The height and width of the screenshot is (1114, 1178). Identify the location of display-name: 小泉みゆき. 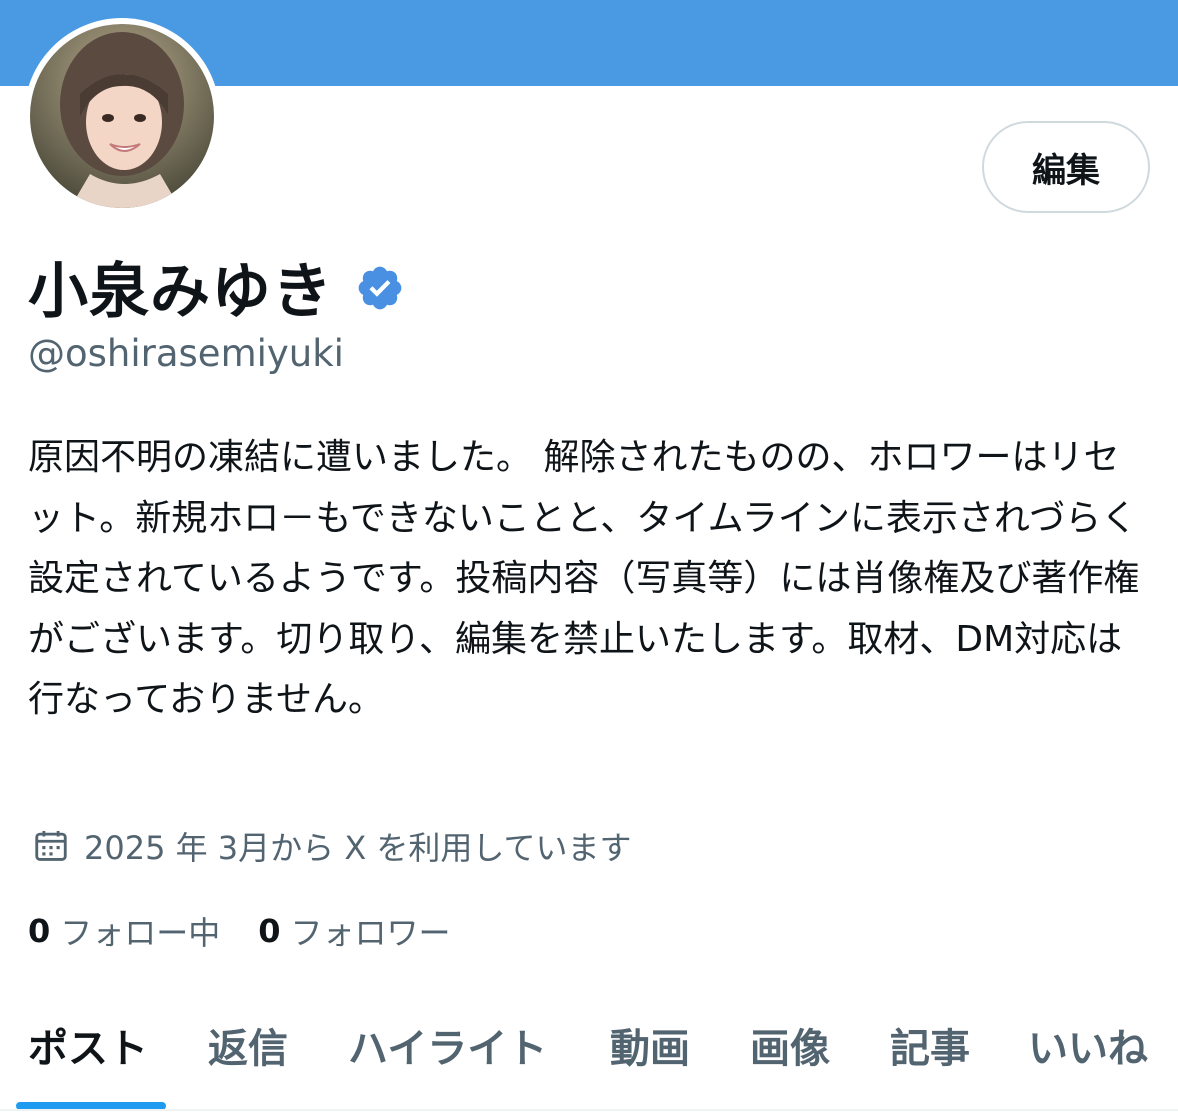
(180, 291).